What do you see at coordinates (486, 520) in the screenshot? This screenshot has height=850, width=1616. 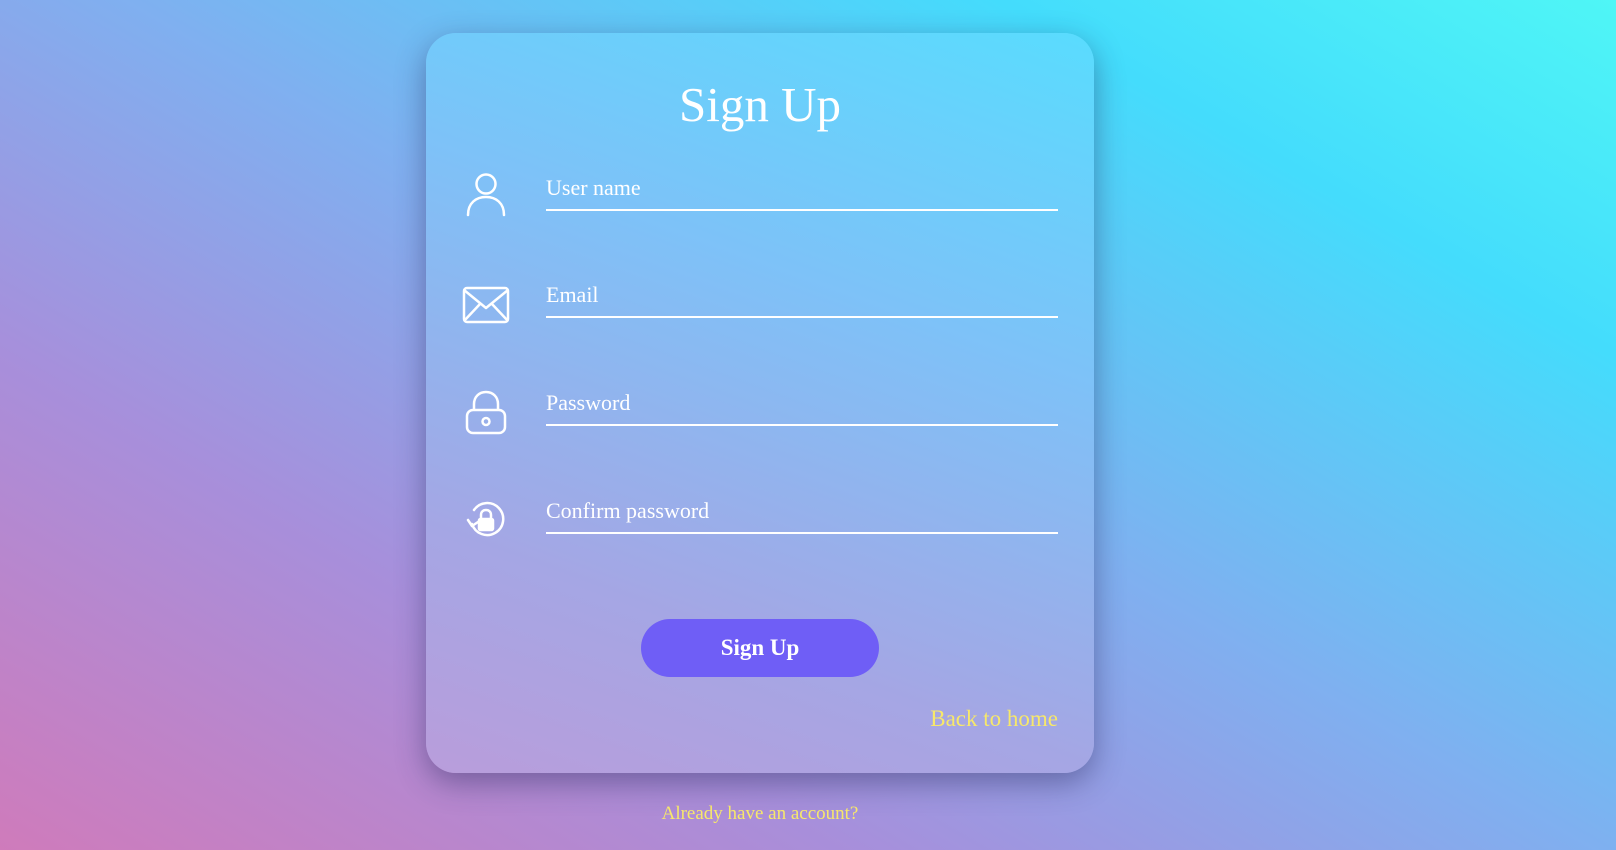 I see `lock-reset-icon` at bounding box center [486, 520].